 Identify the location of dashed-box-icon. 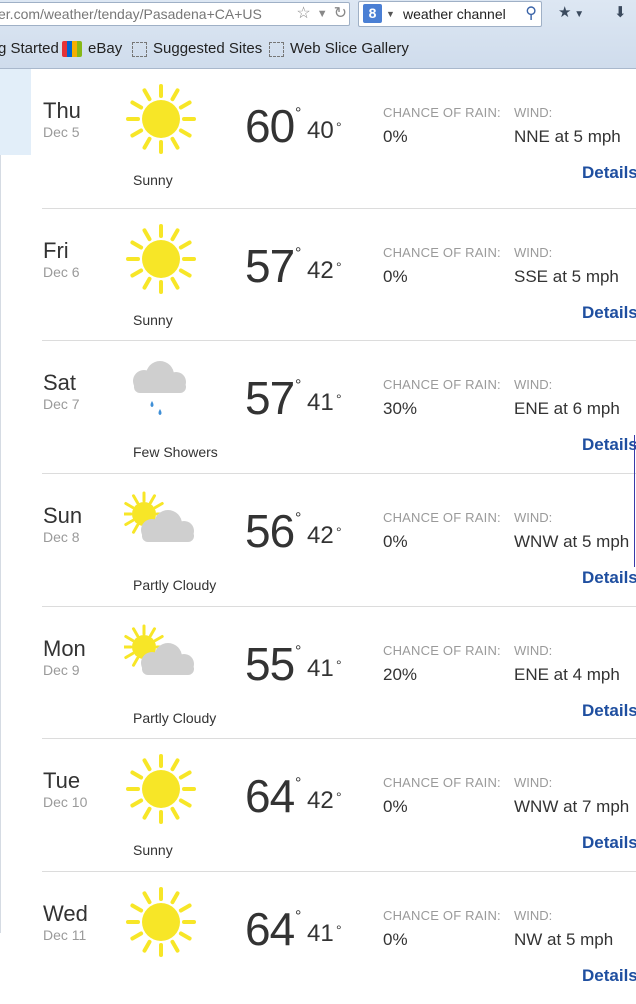
(139, 49).